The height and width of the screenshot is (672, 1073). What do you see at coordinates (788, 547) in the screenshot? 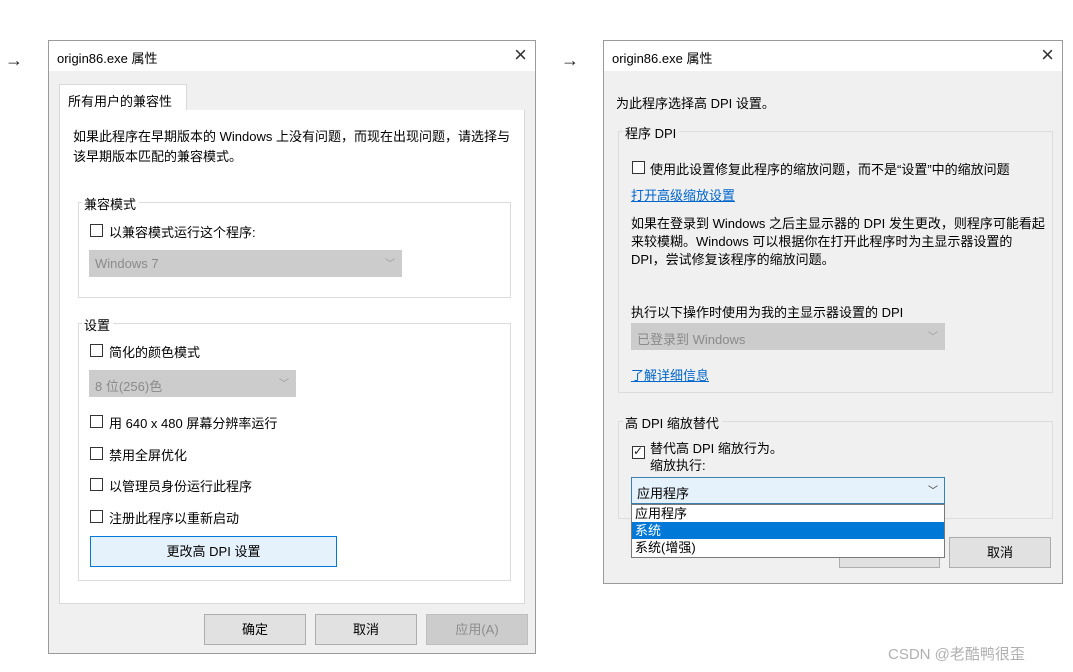
I see `dropdown-option-system-enhanced: 系统(增强)` at bounding box center [788, 547].